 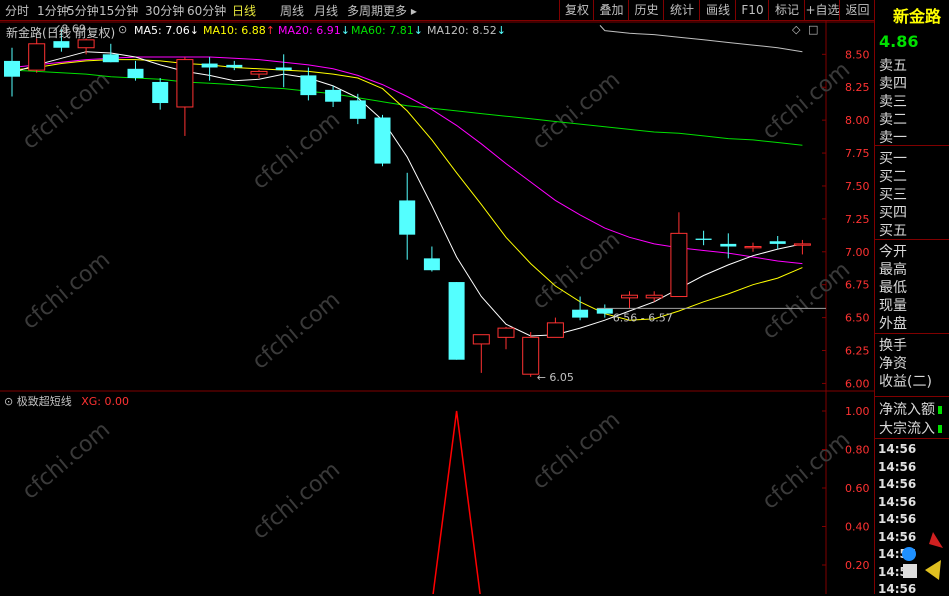 What do you see at coordinates (897, 466) in the screenshot?
I see `tick-time-1: 14:56` at bounding box center [897, 466].